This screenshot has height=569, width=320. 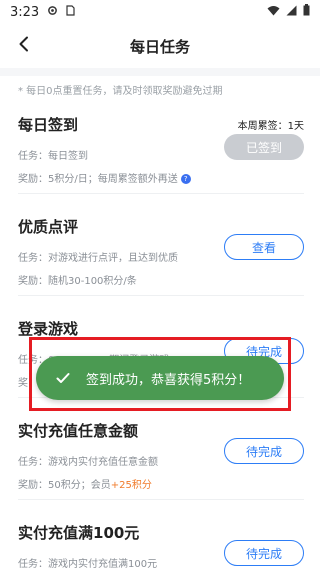 I want to click on header-divider, so click(x=160, y=72).